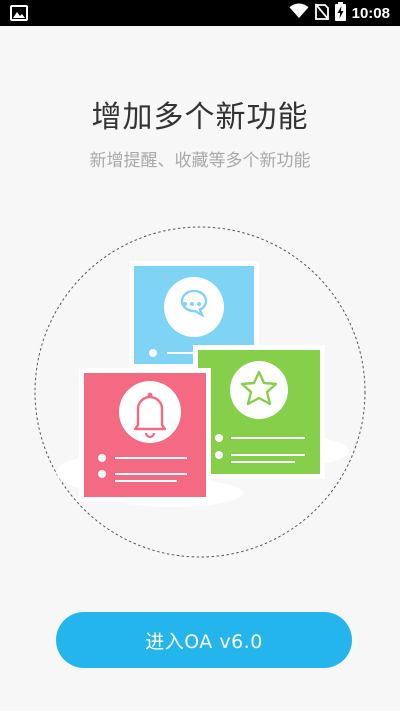  I want to click on status-icons: 10:08, so click(339, 13).